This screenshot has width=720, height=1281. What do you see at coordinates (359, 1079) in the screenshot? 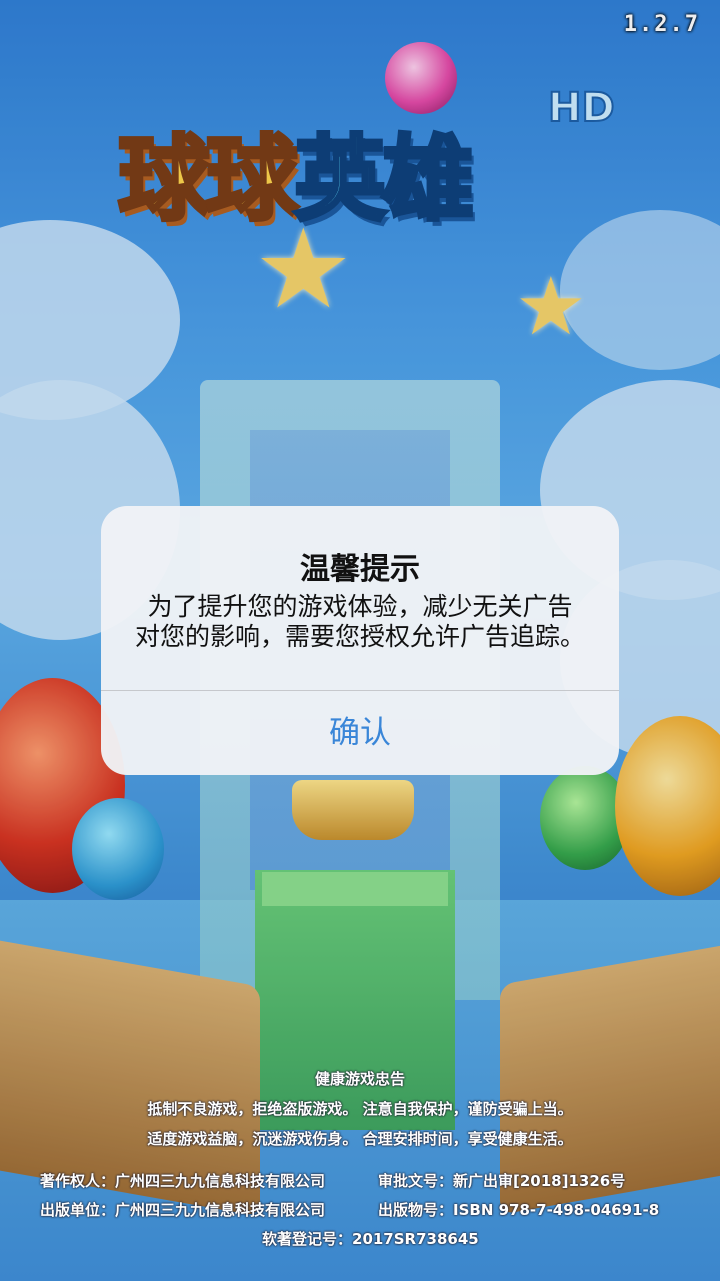
I see `health-notice-title: 健康游戏忠告` at bounding box center [359, 1079].